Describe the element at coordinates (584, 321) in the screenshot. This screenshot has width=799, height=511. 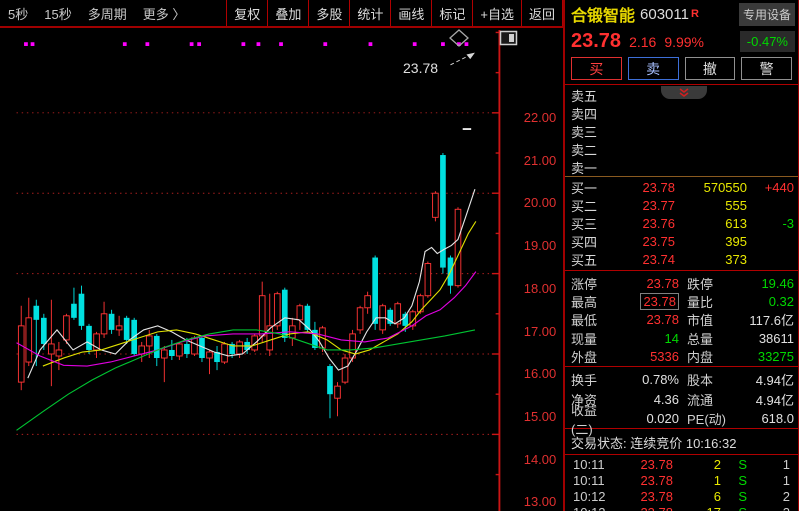
I see `stat-label: 最低` at that location.